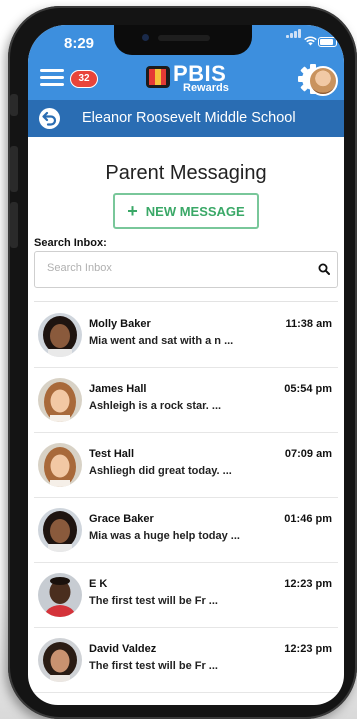 This screenshot has height=719, width=357. What do you see at coordinates (70, 243) in the screenshot?
I see `search-label: Search Inbox:` at bounding box center [70, 243].